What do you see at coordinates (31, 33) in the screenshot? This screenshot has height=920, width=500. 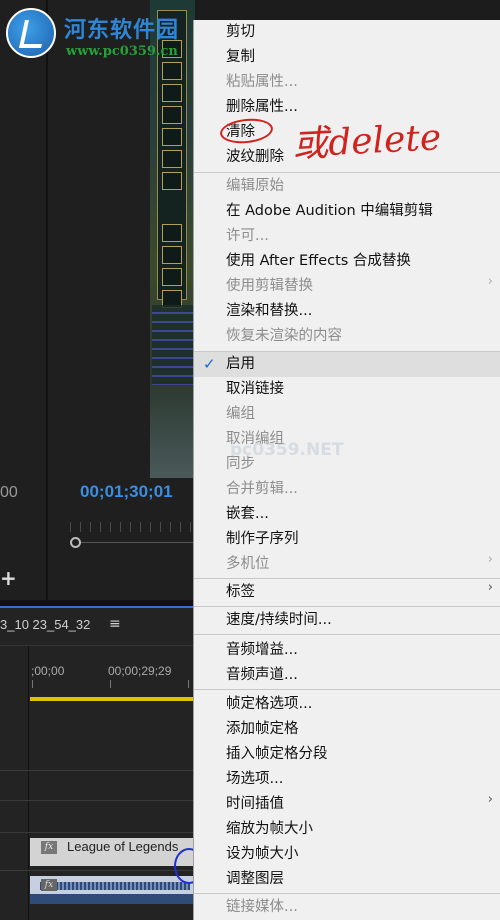 I see `watermark-logo-icon` at bounding box center [31, 33].